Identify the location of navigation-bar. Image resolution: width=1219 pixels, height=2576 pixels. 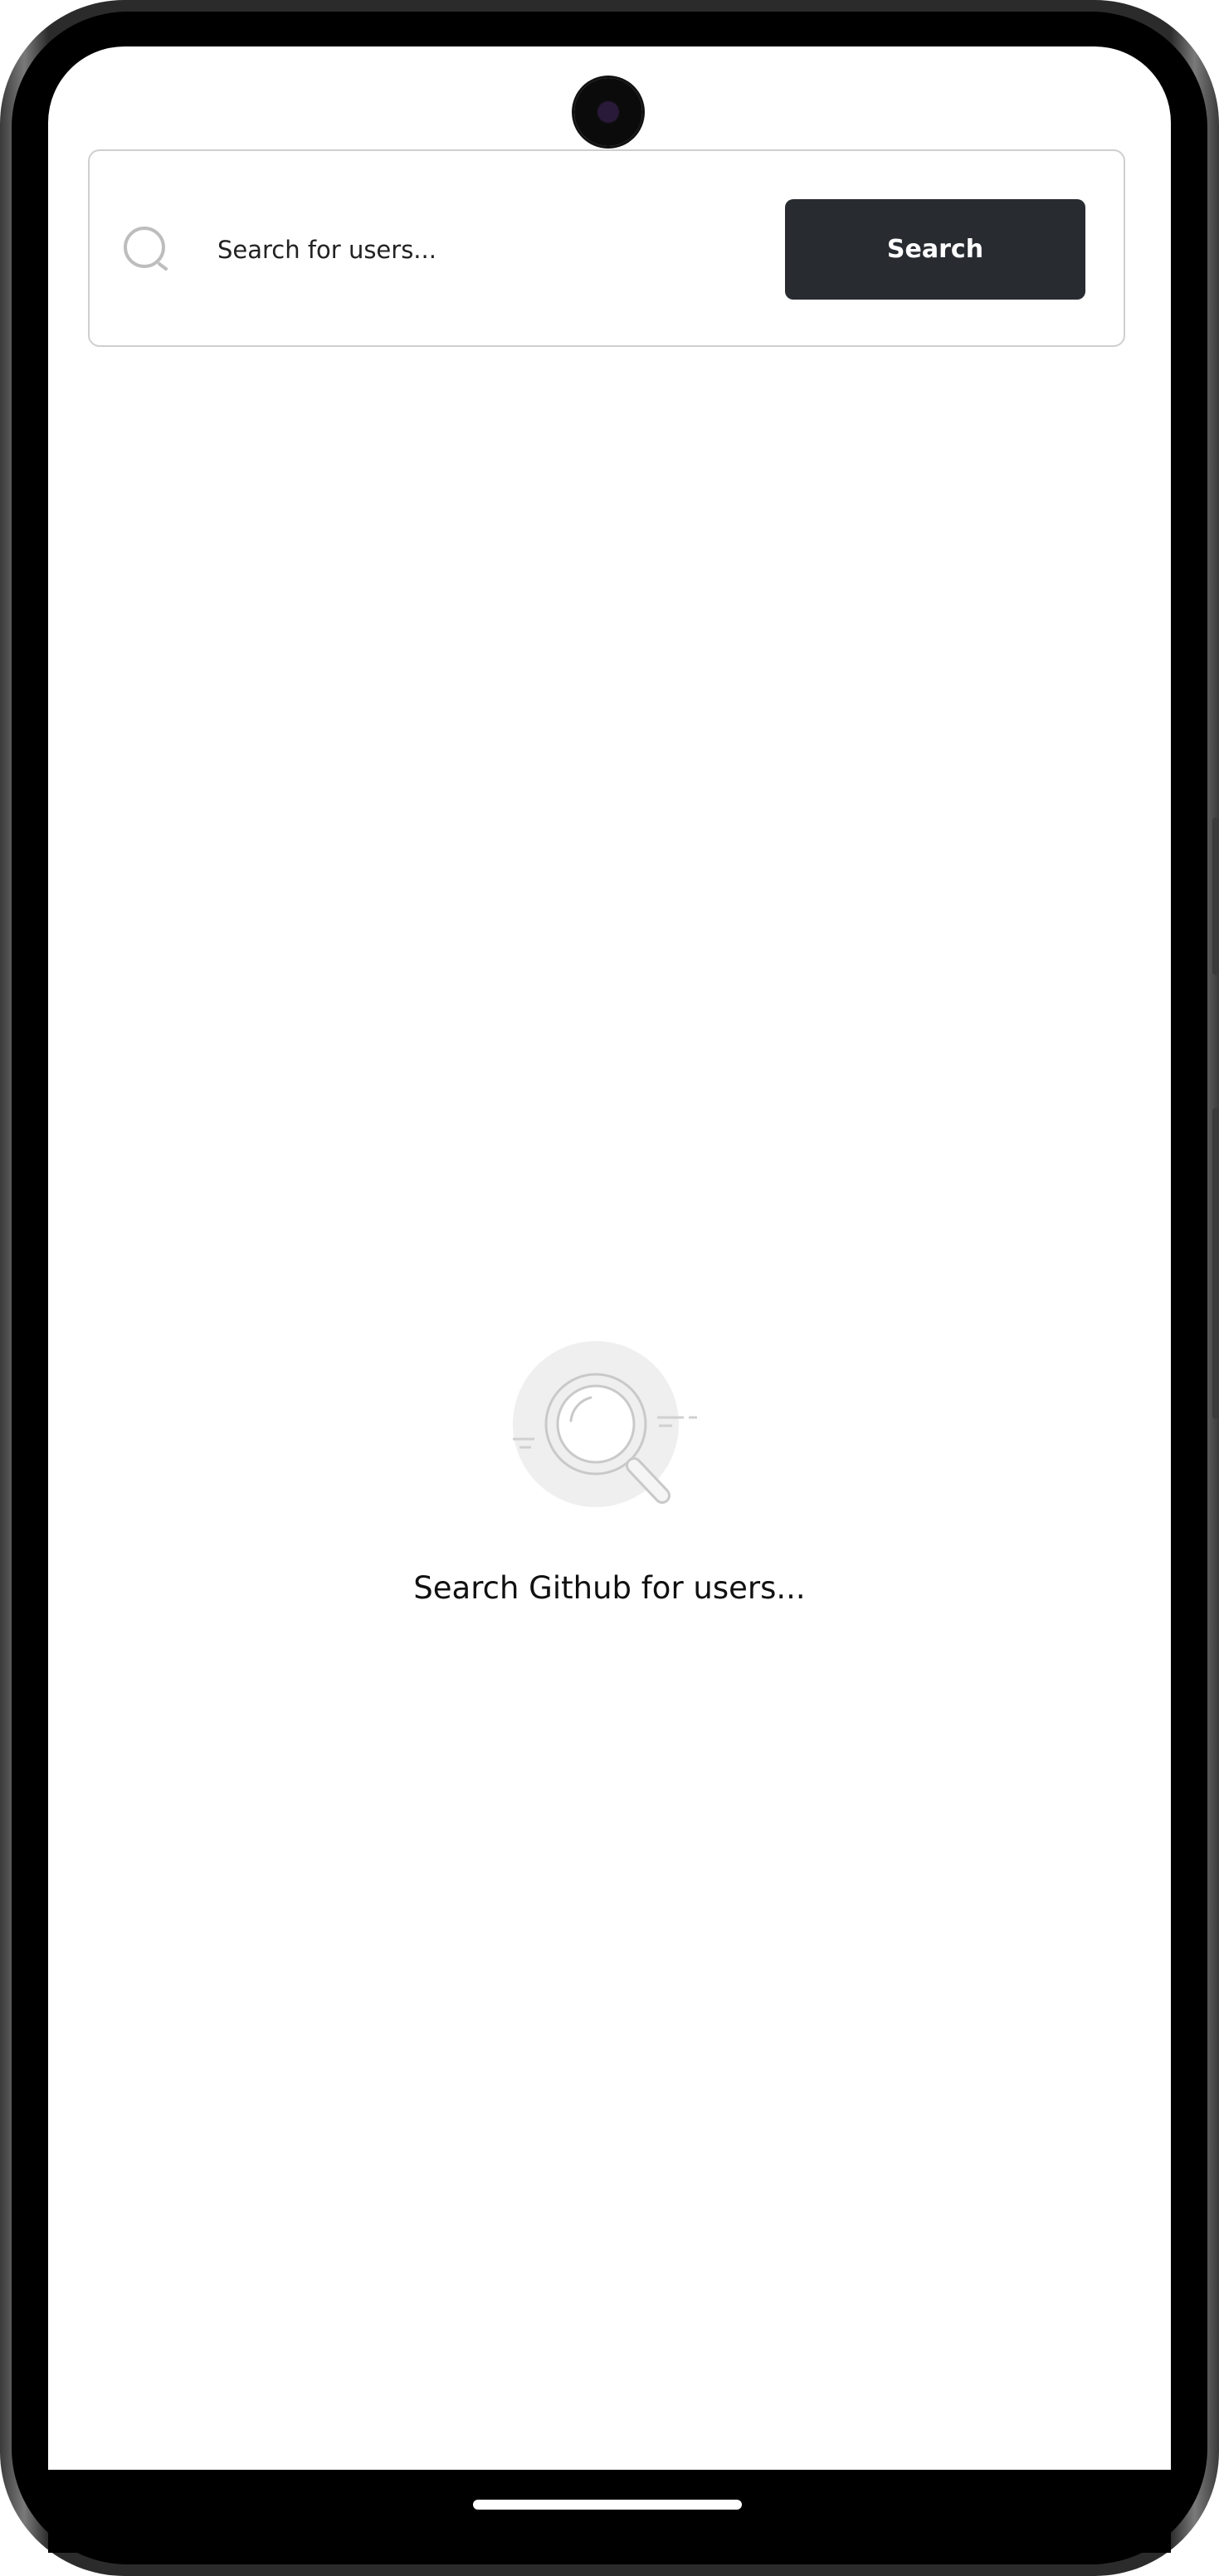
(609, 2512).